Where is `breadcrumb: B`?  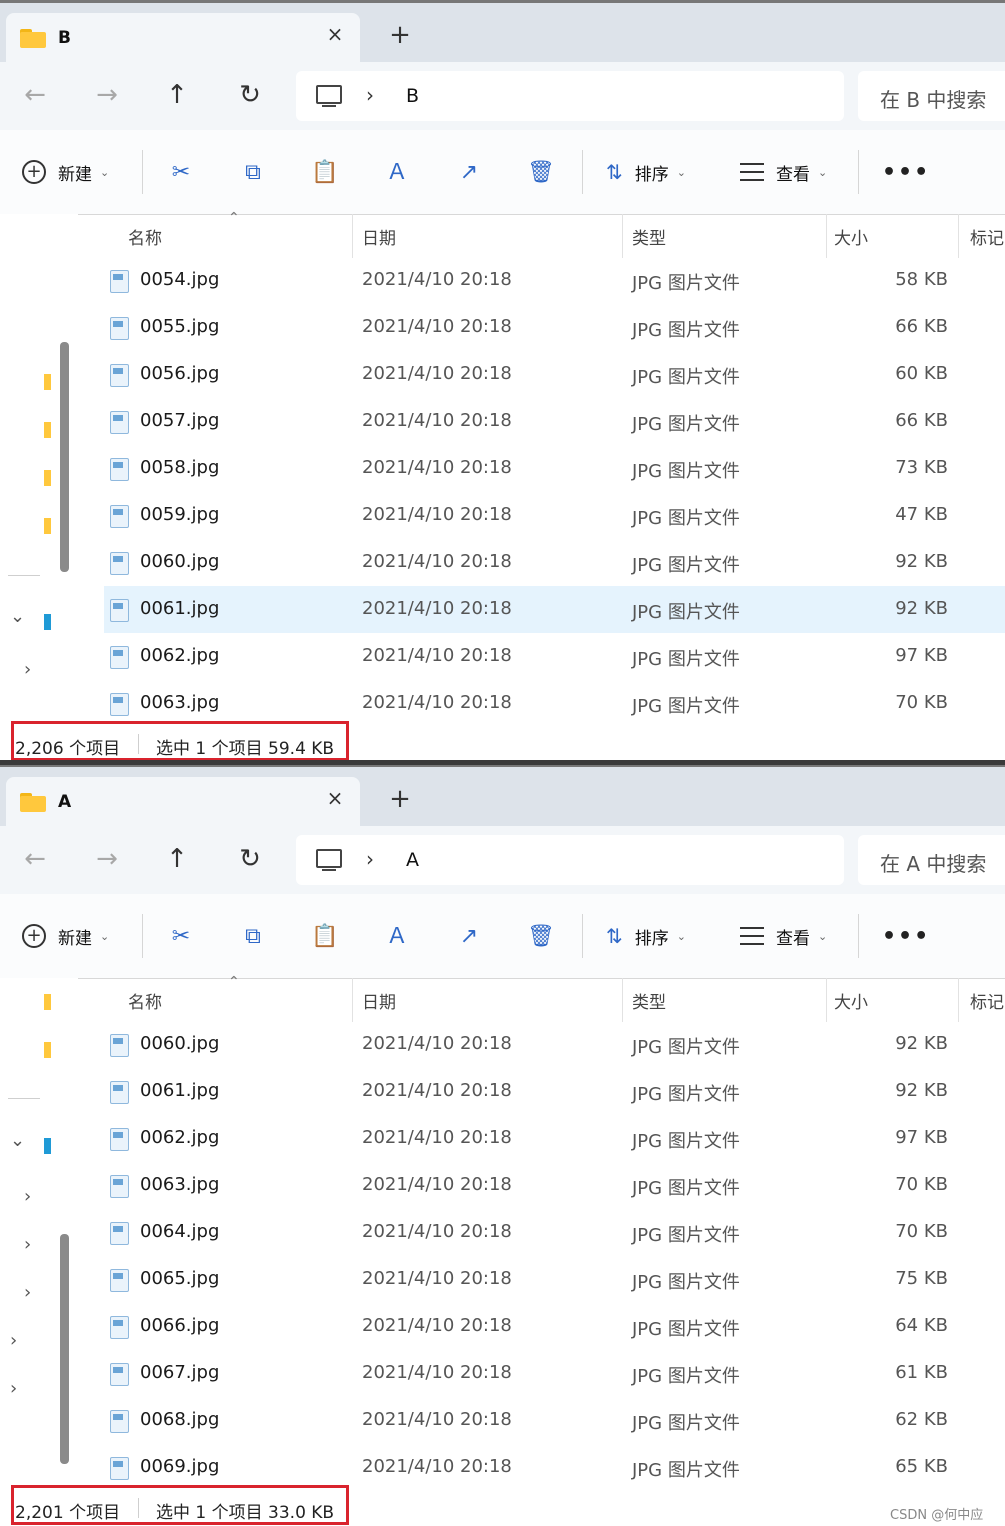 breadcrumb: B is located at coordinates (412, 96).